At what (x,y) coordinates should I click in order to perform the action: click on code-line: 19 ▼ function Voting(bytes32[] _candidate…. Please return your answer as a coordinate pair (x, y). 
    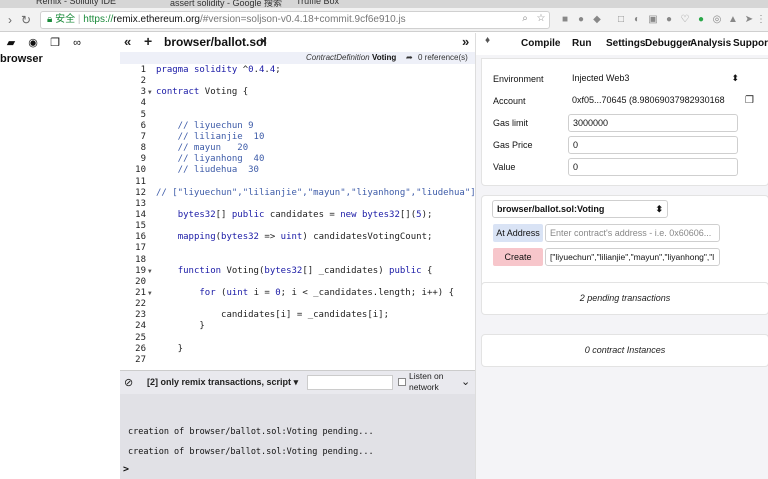
    Looking at the image, I should click on (297, 271).